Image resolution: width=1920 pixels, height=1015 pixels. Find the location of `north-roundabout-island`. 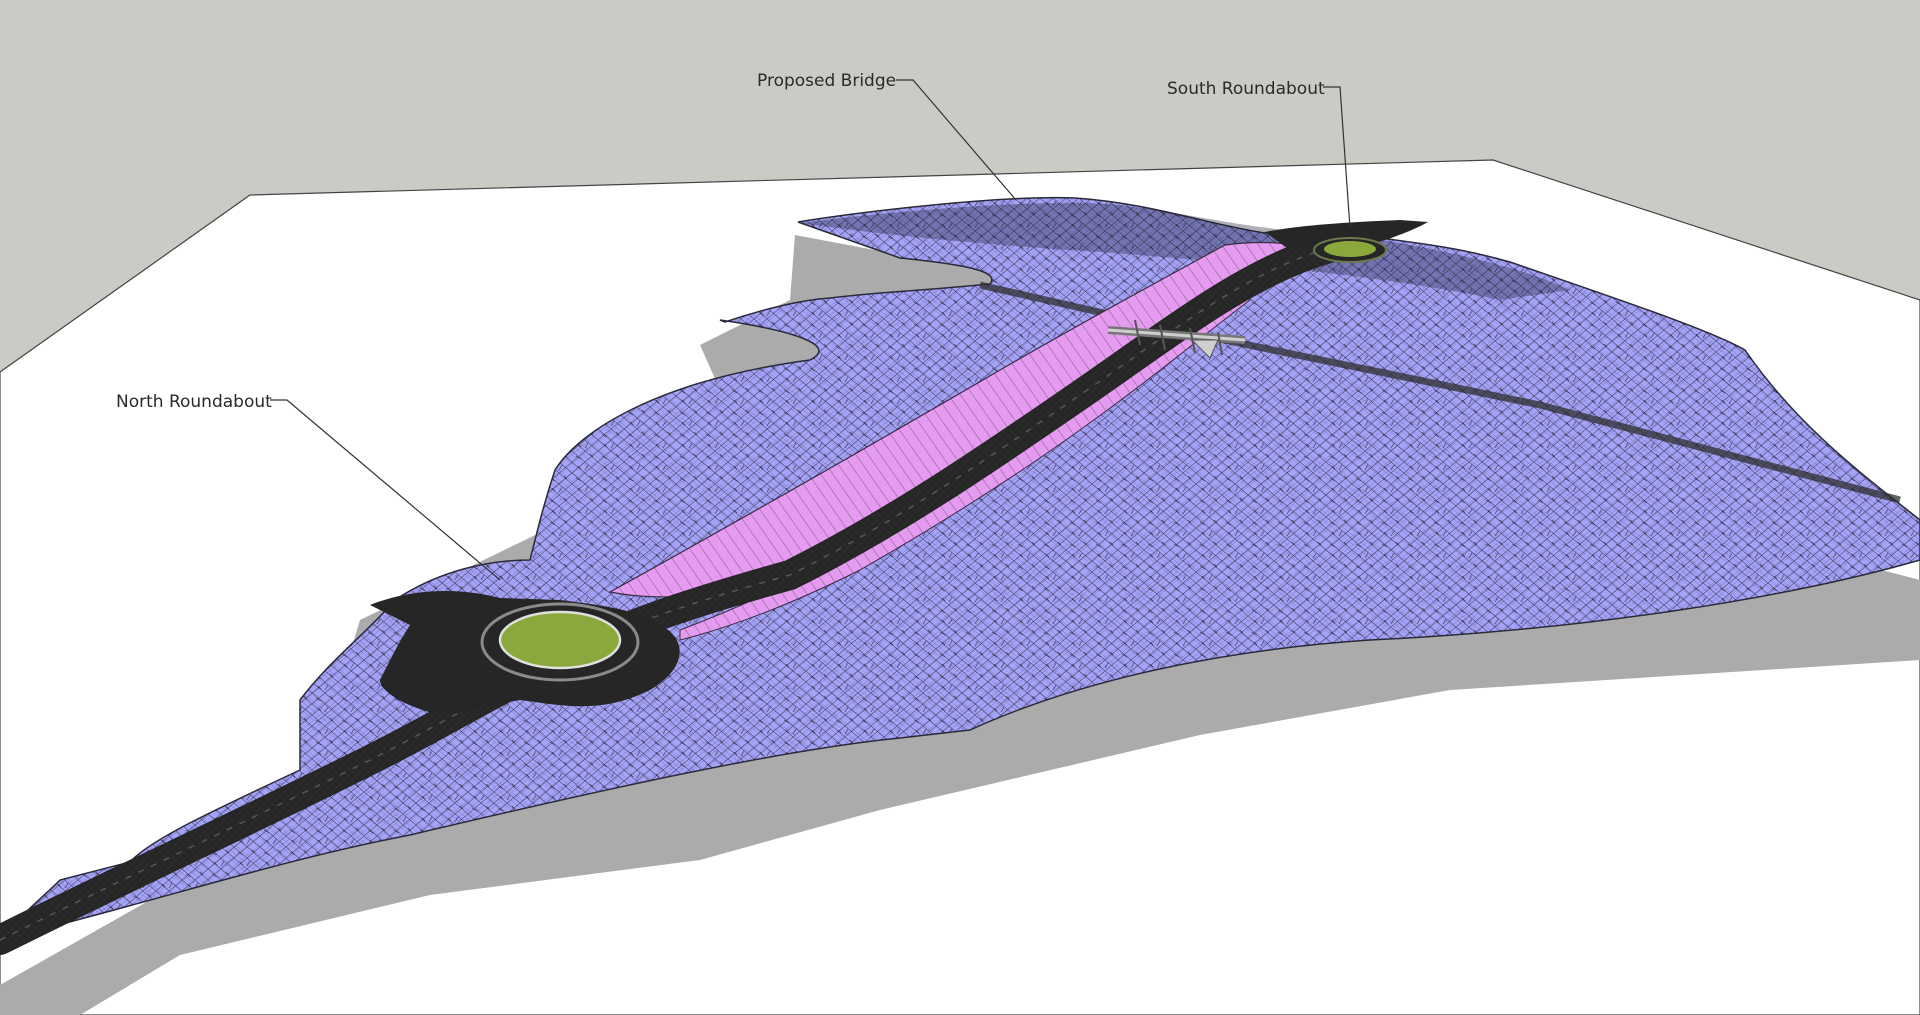

north-roundabout-island is located at coordinates (560, 640).